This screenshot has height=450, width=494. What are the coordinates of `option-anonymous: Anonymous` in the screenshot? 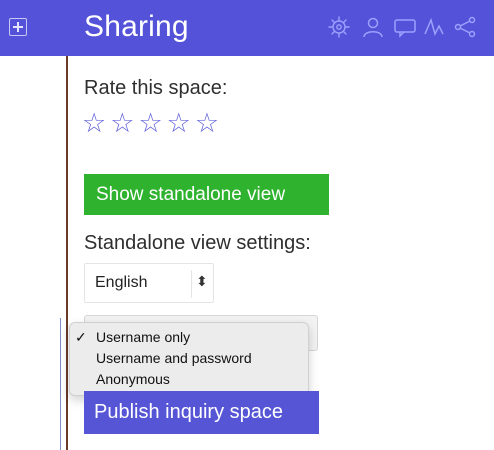 It's located at (133, 379).